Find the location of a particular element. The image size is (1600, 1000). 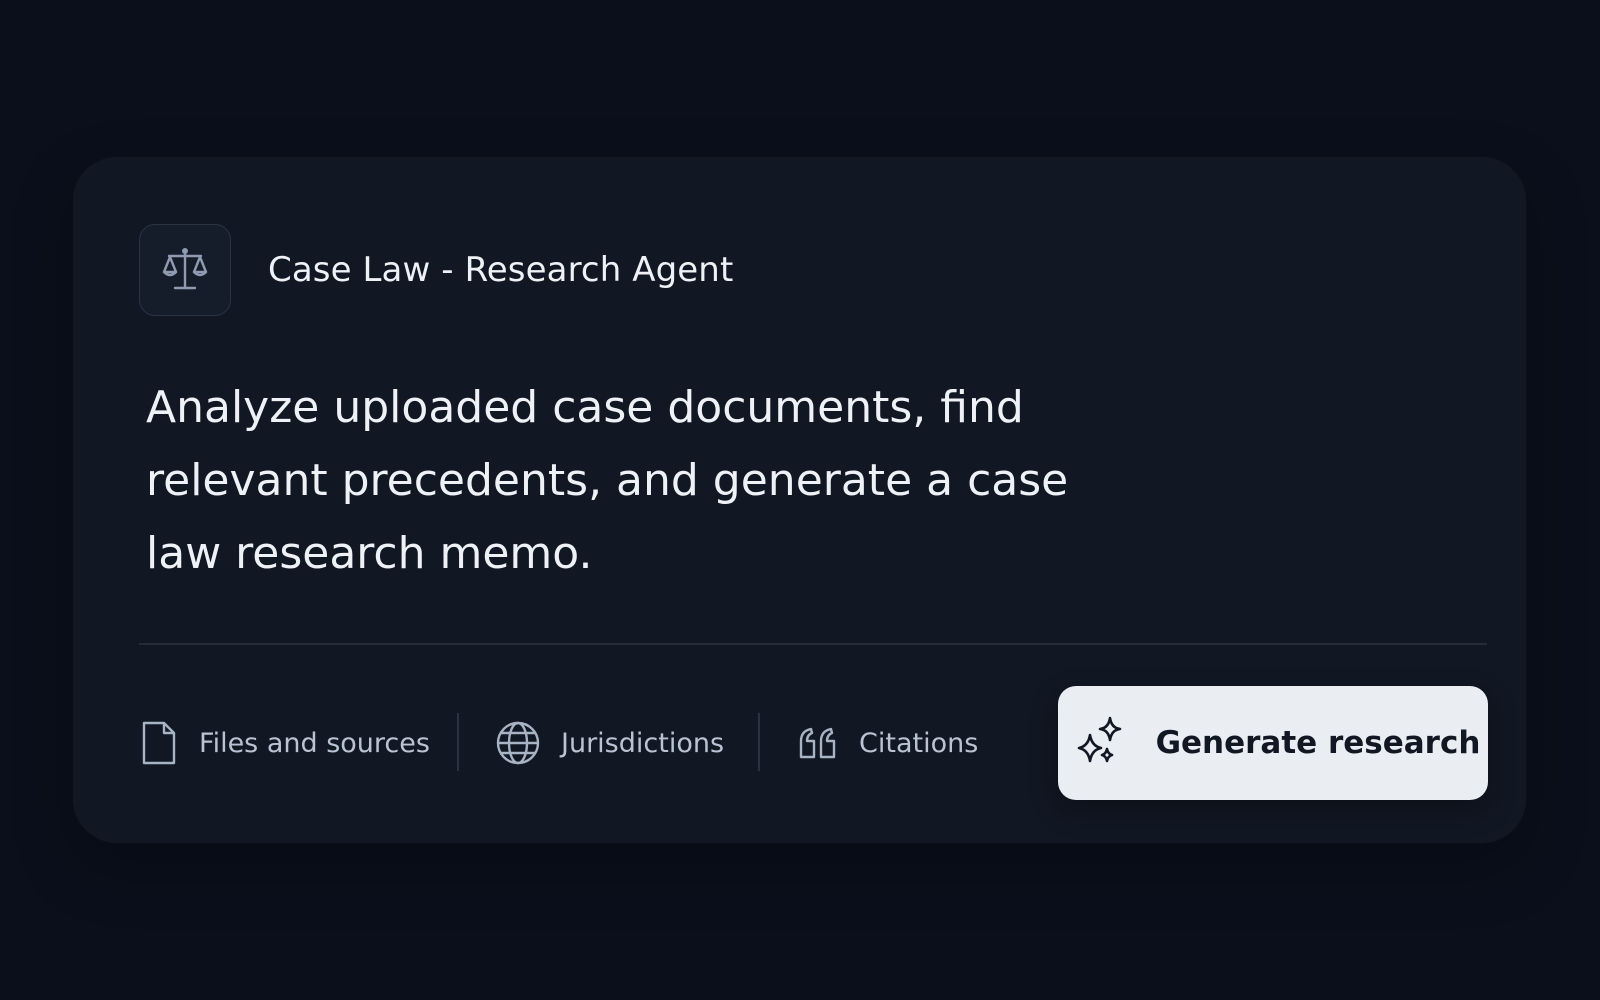

generate-research-label: Generate research is located at coordinates (1318, 743).